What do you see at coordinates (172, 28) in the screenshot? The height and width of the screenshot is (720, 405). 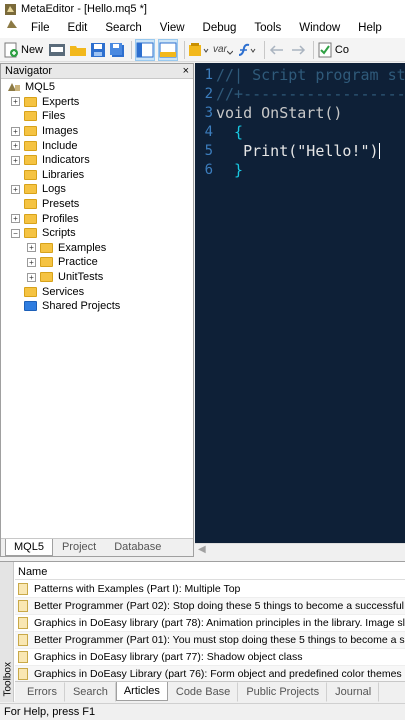 I see `menu-view: View` at bounding box center [172, 28].